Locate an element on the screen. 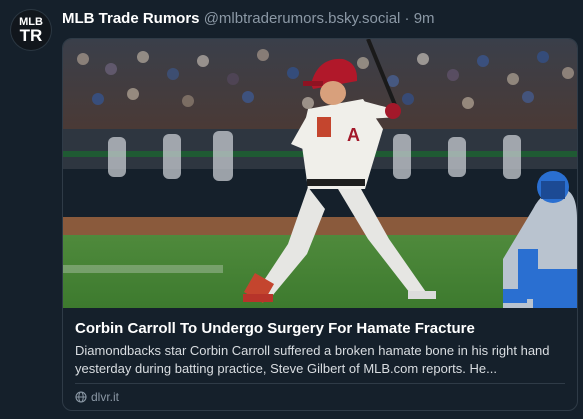  author-handle: @mlbtraderumors.bsky.social is located at coordinates (302, 18).